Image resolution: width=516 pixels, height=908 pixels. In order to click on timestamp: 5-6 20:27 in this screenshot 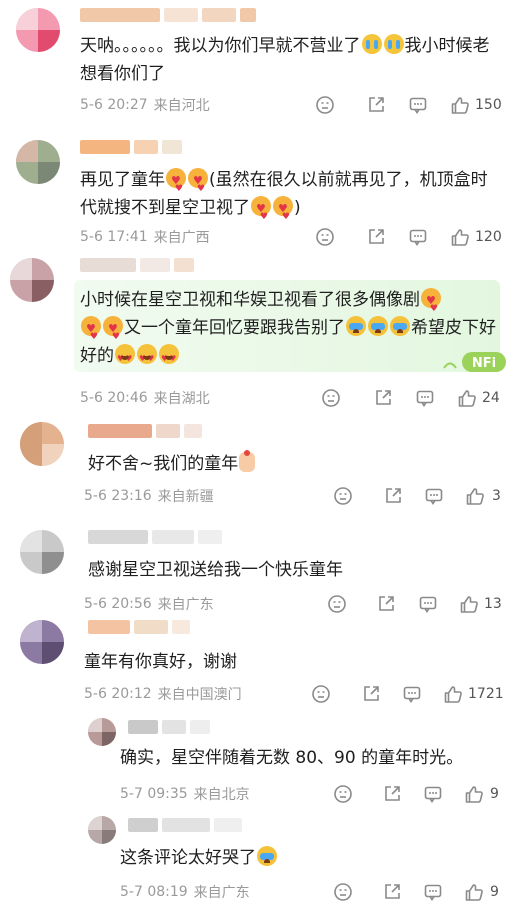, I will do `click(114, 105)`.